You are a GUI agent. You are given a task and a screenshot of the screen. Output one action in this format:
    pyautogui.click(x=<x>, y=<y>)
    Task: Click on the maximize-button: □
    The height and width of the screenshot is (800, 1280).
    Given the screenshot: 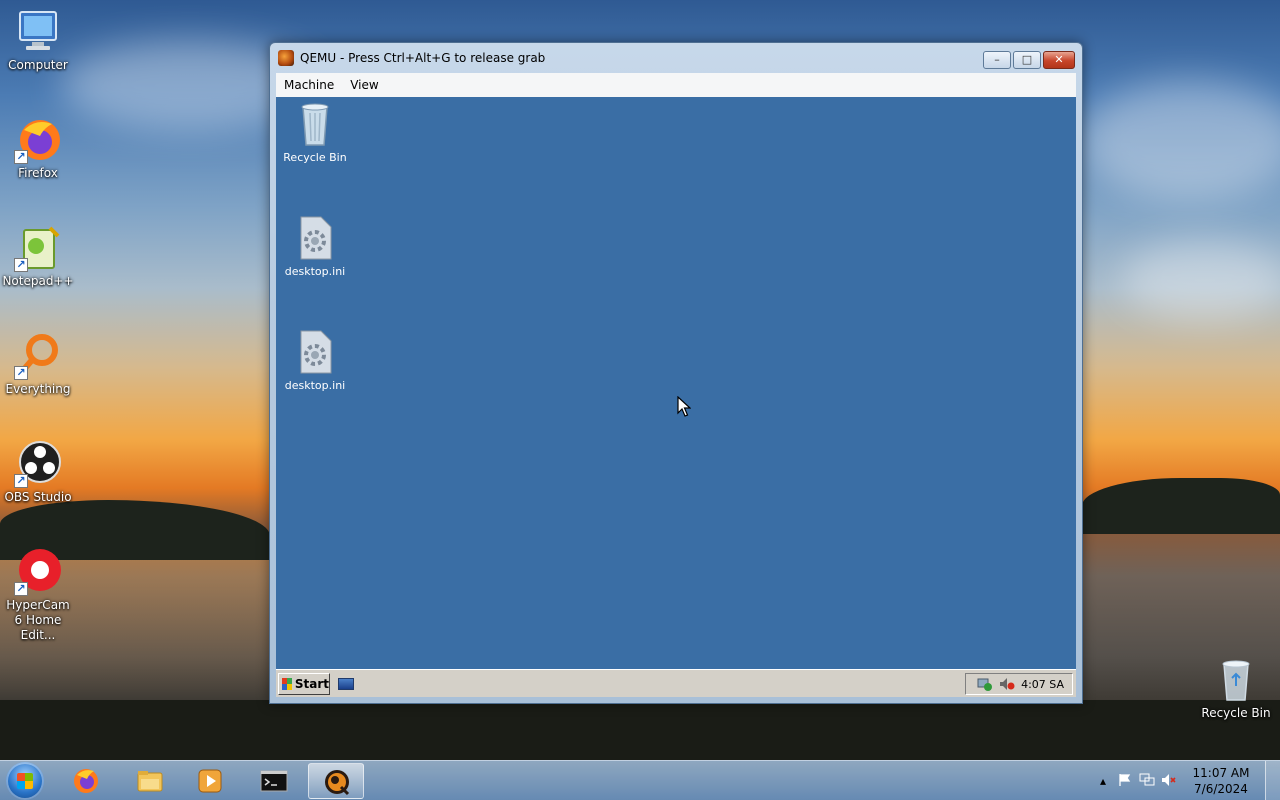 What is the action you would take?
    pyautogui.click(x=1027, y=60)
    